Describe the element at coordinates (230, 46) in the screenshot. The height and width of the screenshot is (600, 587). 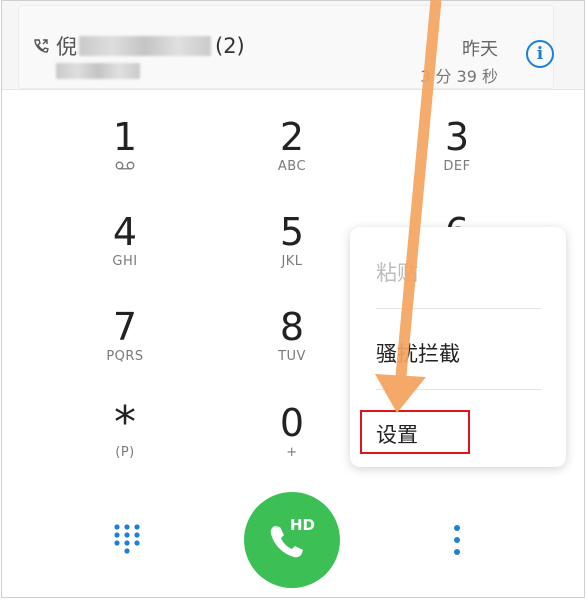
I see `call-count: (2)` at that location.